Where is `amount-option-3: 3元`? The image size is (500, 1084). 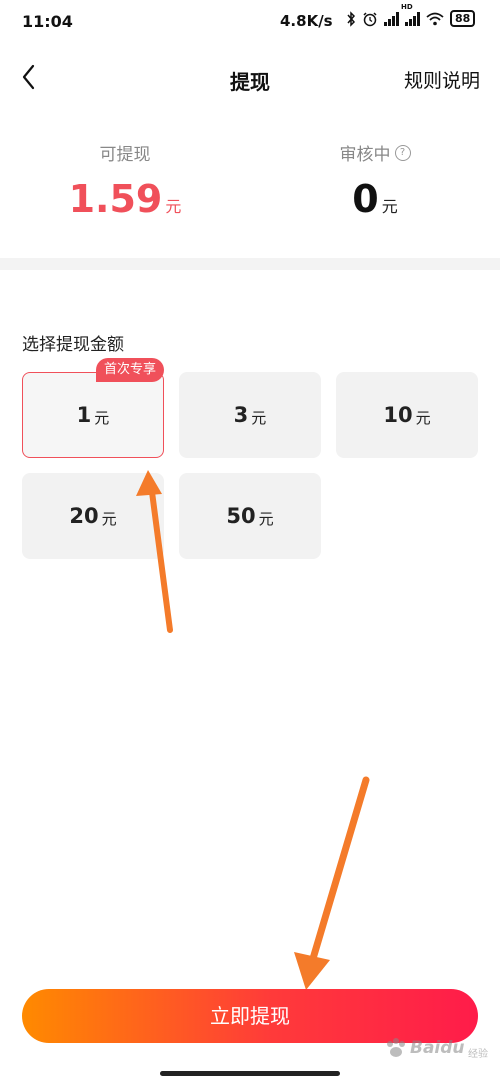
amount-option-3: 3元 is located at coordinates (250, 415).